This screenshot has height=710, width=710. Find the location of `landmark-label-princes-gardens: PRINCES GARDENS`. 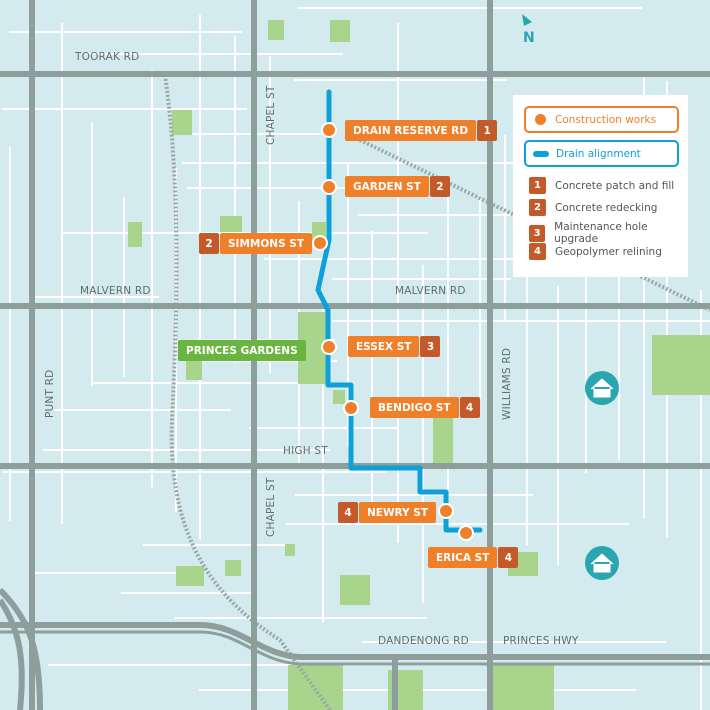

landmark-label-princes-gardens: PRINCES GARDENS is located at coordinates (242, 350).